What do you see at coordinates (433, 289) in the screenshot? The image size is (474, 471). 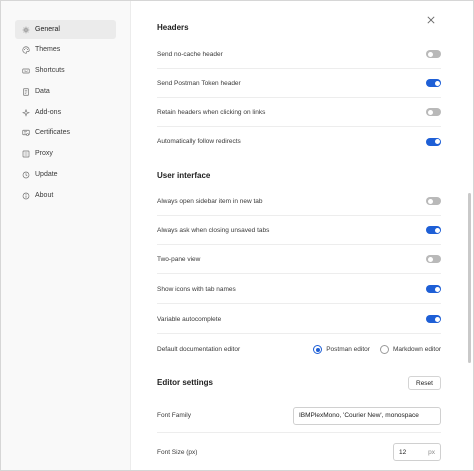 I see `toggle-show-icons-tab-names` at bounding box center [433, 289].